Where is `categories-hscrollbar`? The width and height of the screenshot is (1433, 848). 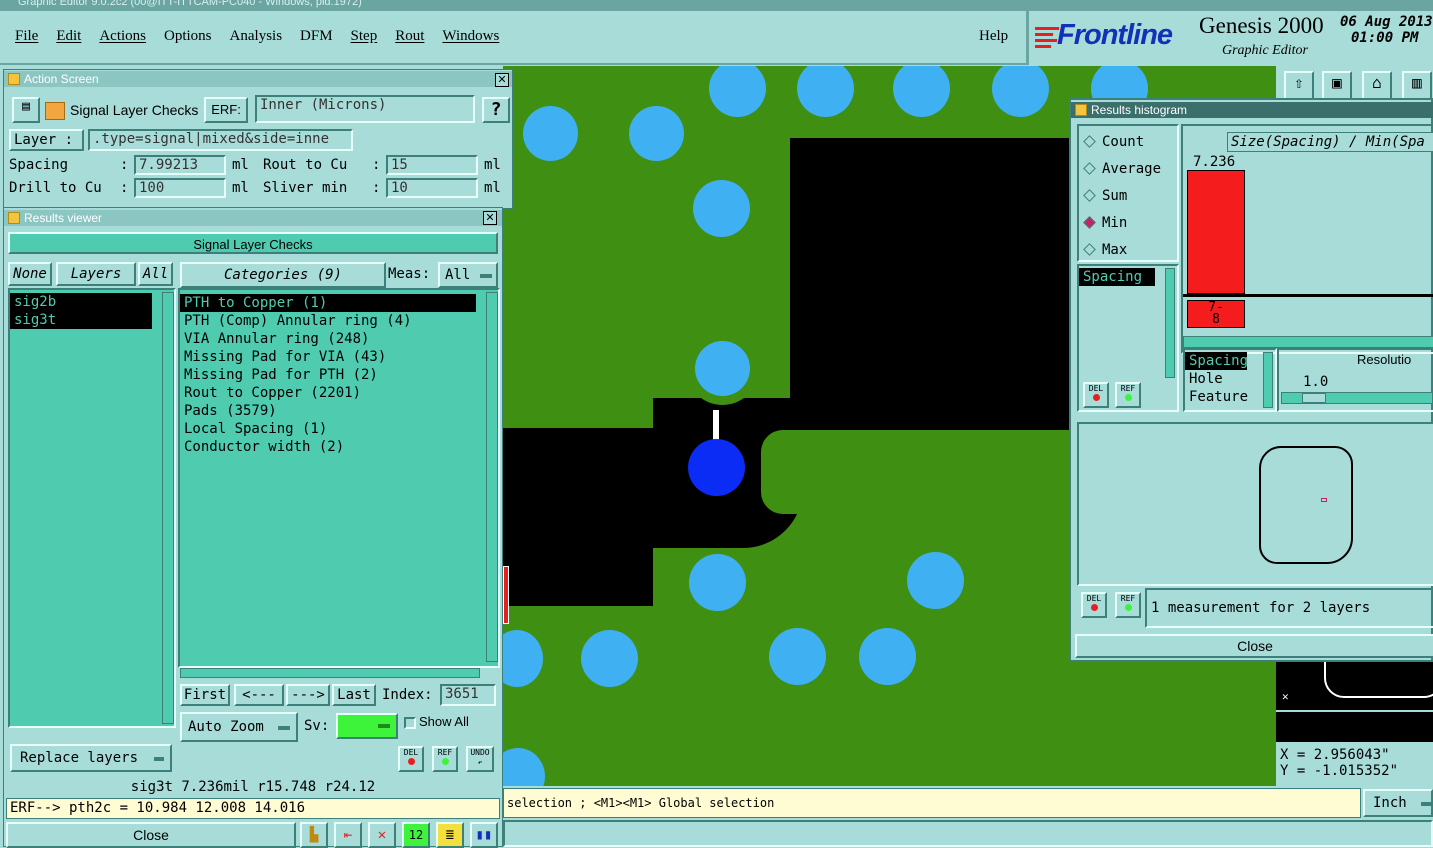
categories-hscrollbar is located at coordinates (330, 673).